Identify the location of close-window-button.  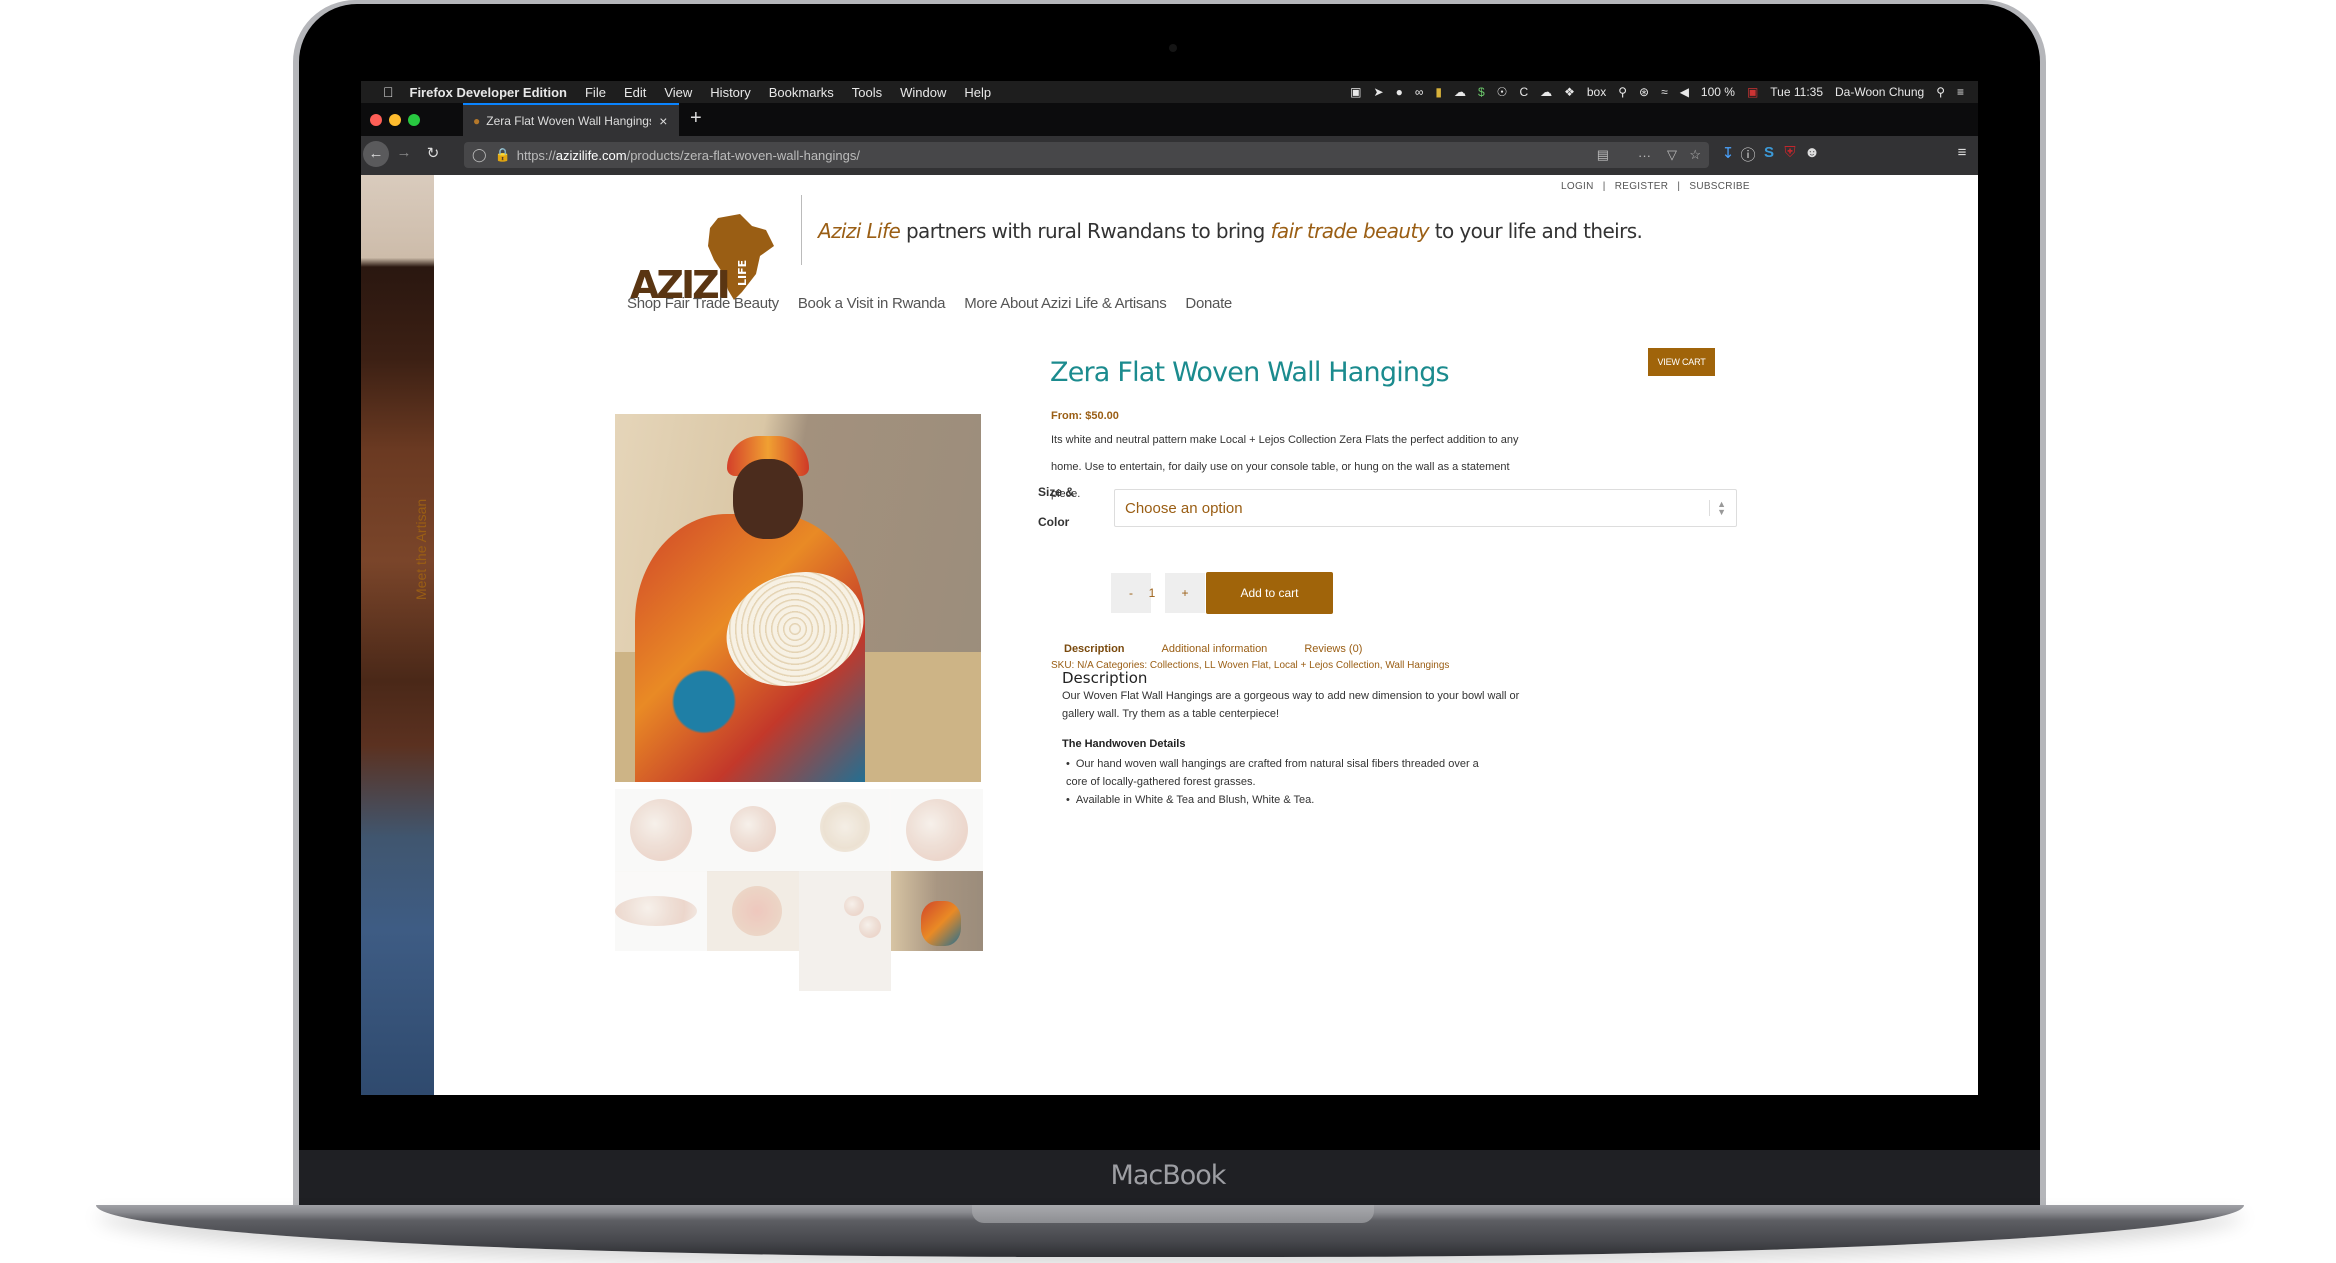
(376, 120).